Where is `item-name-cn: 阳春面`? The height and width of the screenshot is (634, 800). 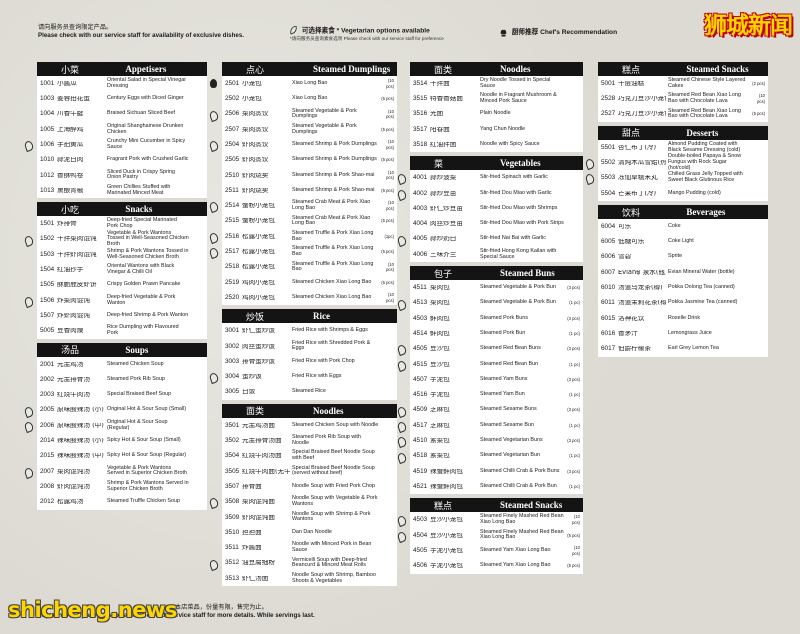 item-name-cn: 阳春面 is located at coordinates (440, 129).